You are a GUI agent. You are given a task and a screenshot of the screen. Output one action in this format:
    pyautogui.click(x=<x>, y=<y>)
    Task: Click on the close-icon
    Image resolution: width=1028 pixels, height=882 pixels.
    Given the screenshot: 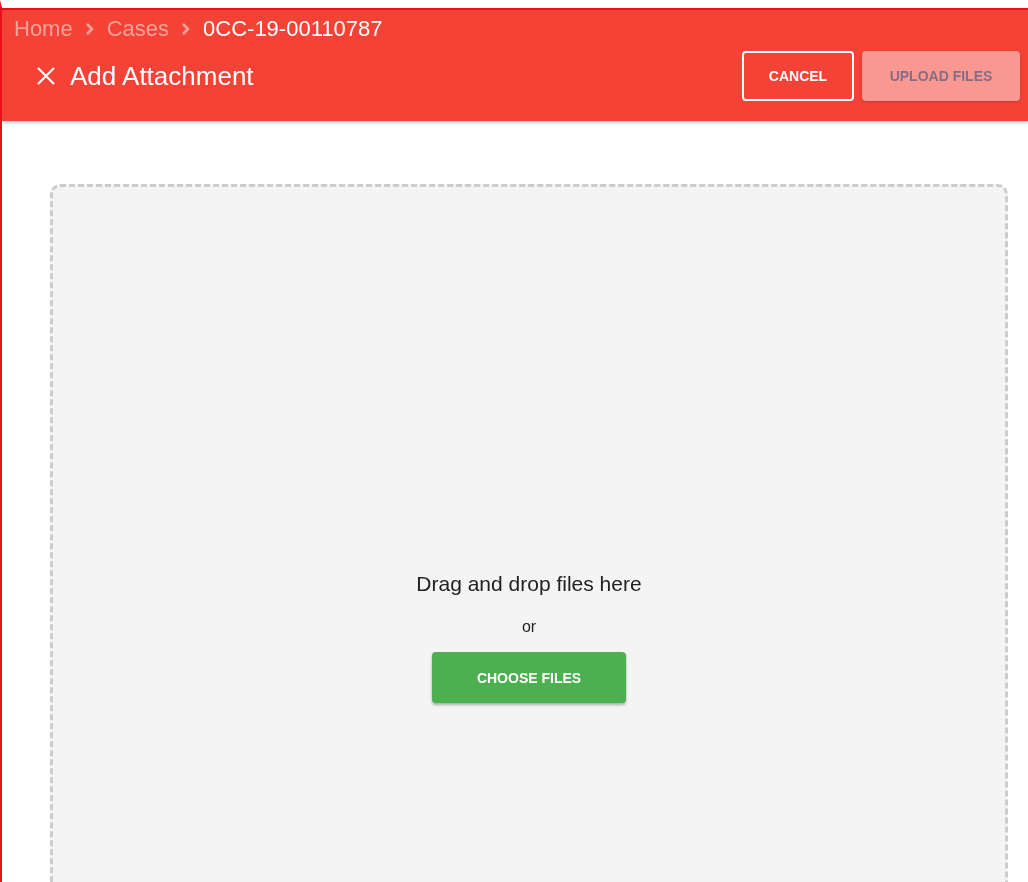 What is the action you would take?
    pyautogui.click(x=46, y=76)
    